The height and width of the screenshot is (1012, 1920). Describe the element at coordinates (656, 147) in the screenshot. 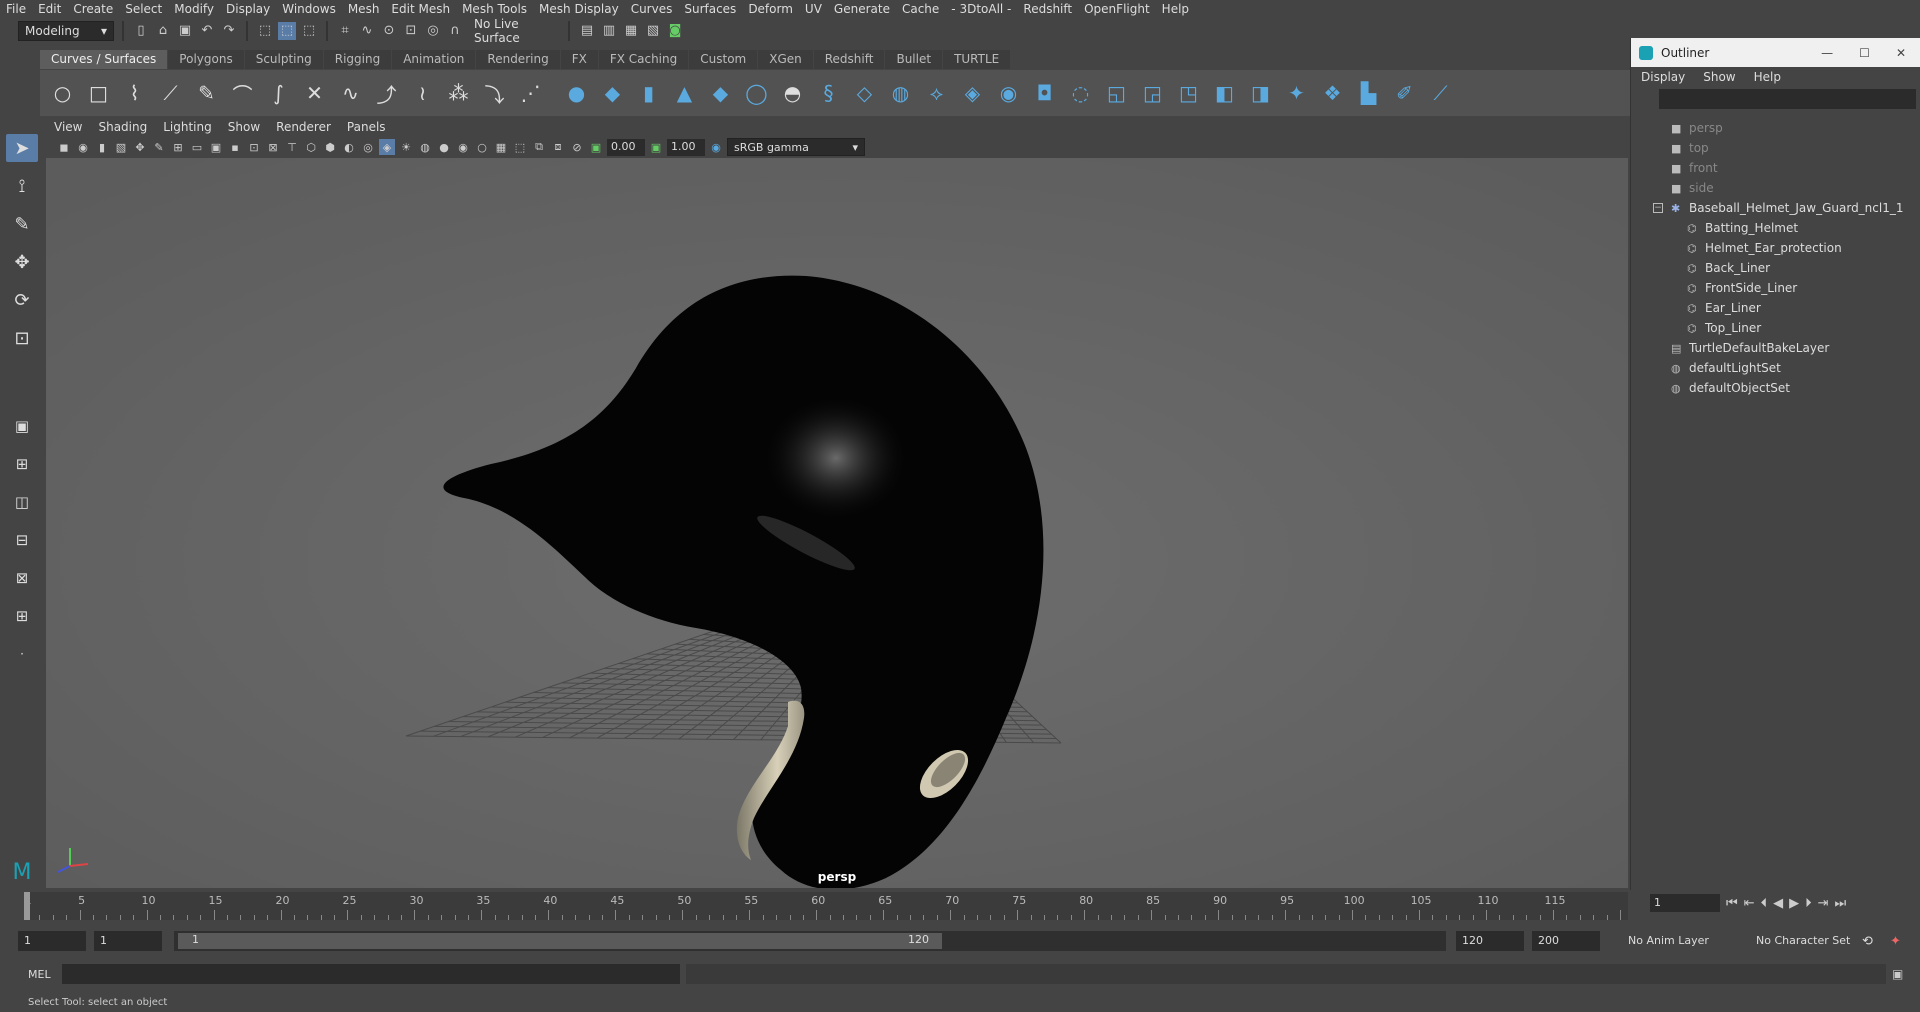

I see `gamma-icon: ▣` at that location.